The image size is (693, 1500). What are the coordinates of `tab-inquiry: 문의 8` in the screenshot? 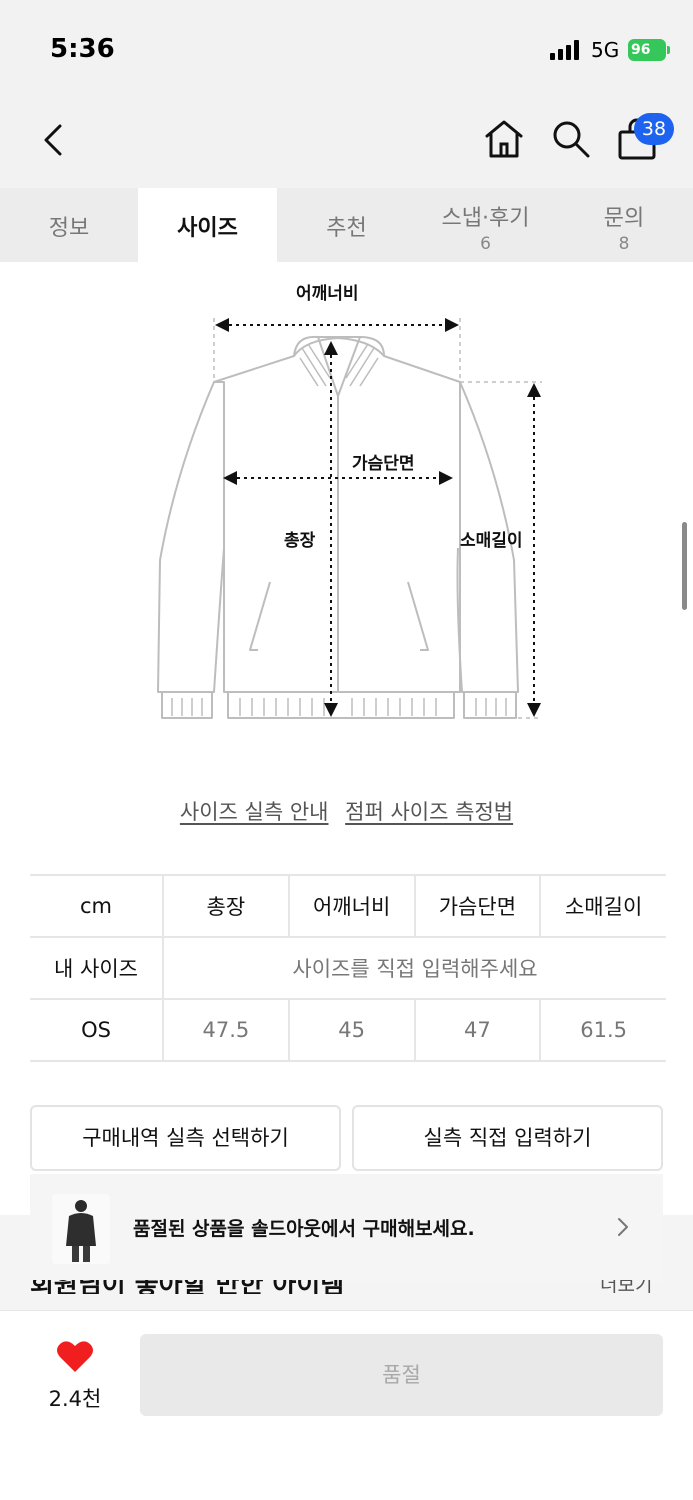 It's located at (624, 225).